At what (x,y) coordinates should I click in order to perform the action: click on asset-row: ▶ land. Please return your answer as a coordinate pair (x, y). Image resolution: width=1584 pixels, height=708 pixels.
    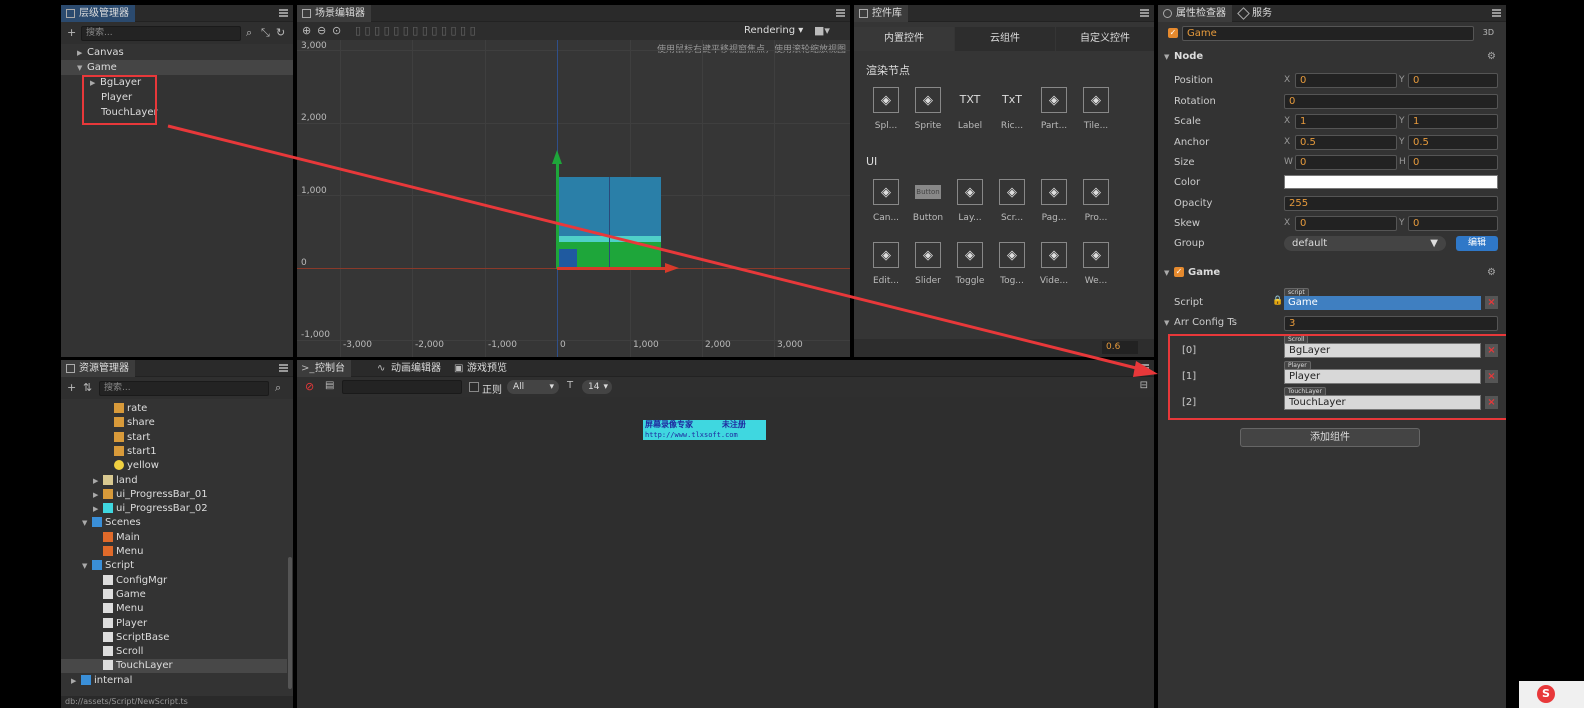
    Looking at the image, I should click on (115, 481).